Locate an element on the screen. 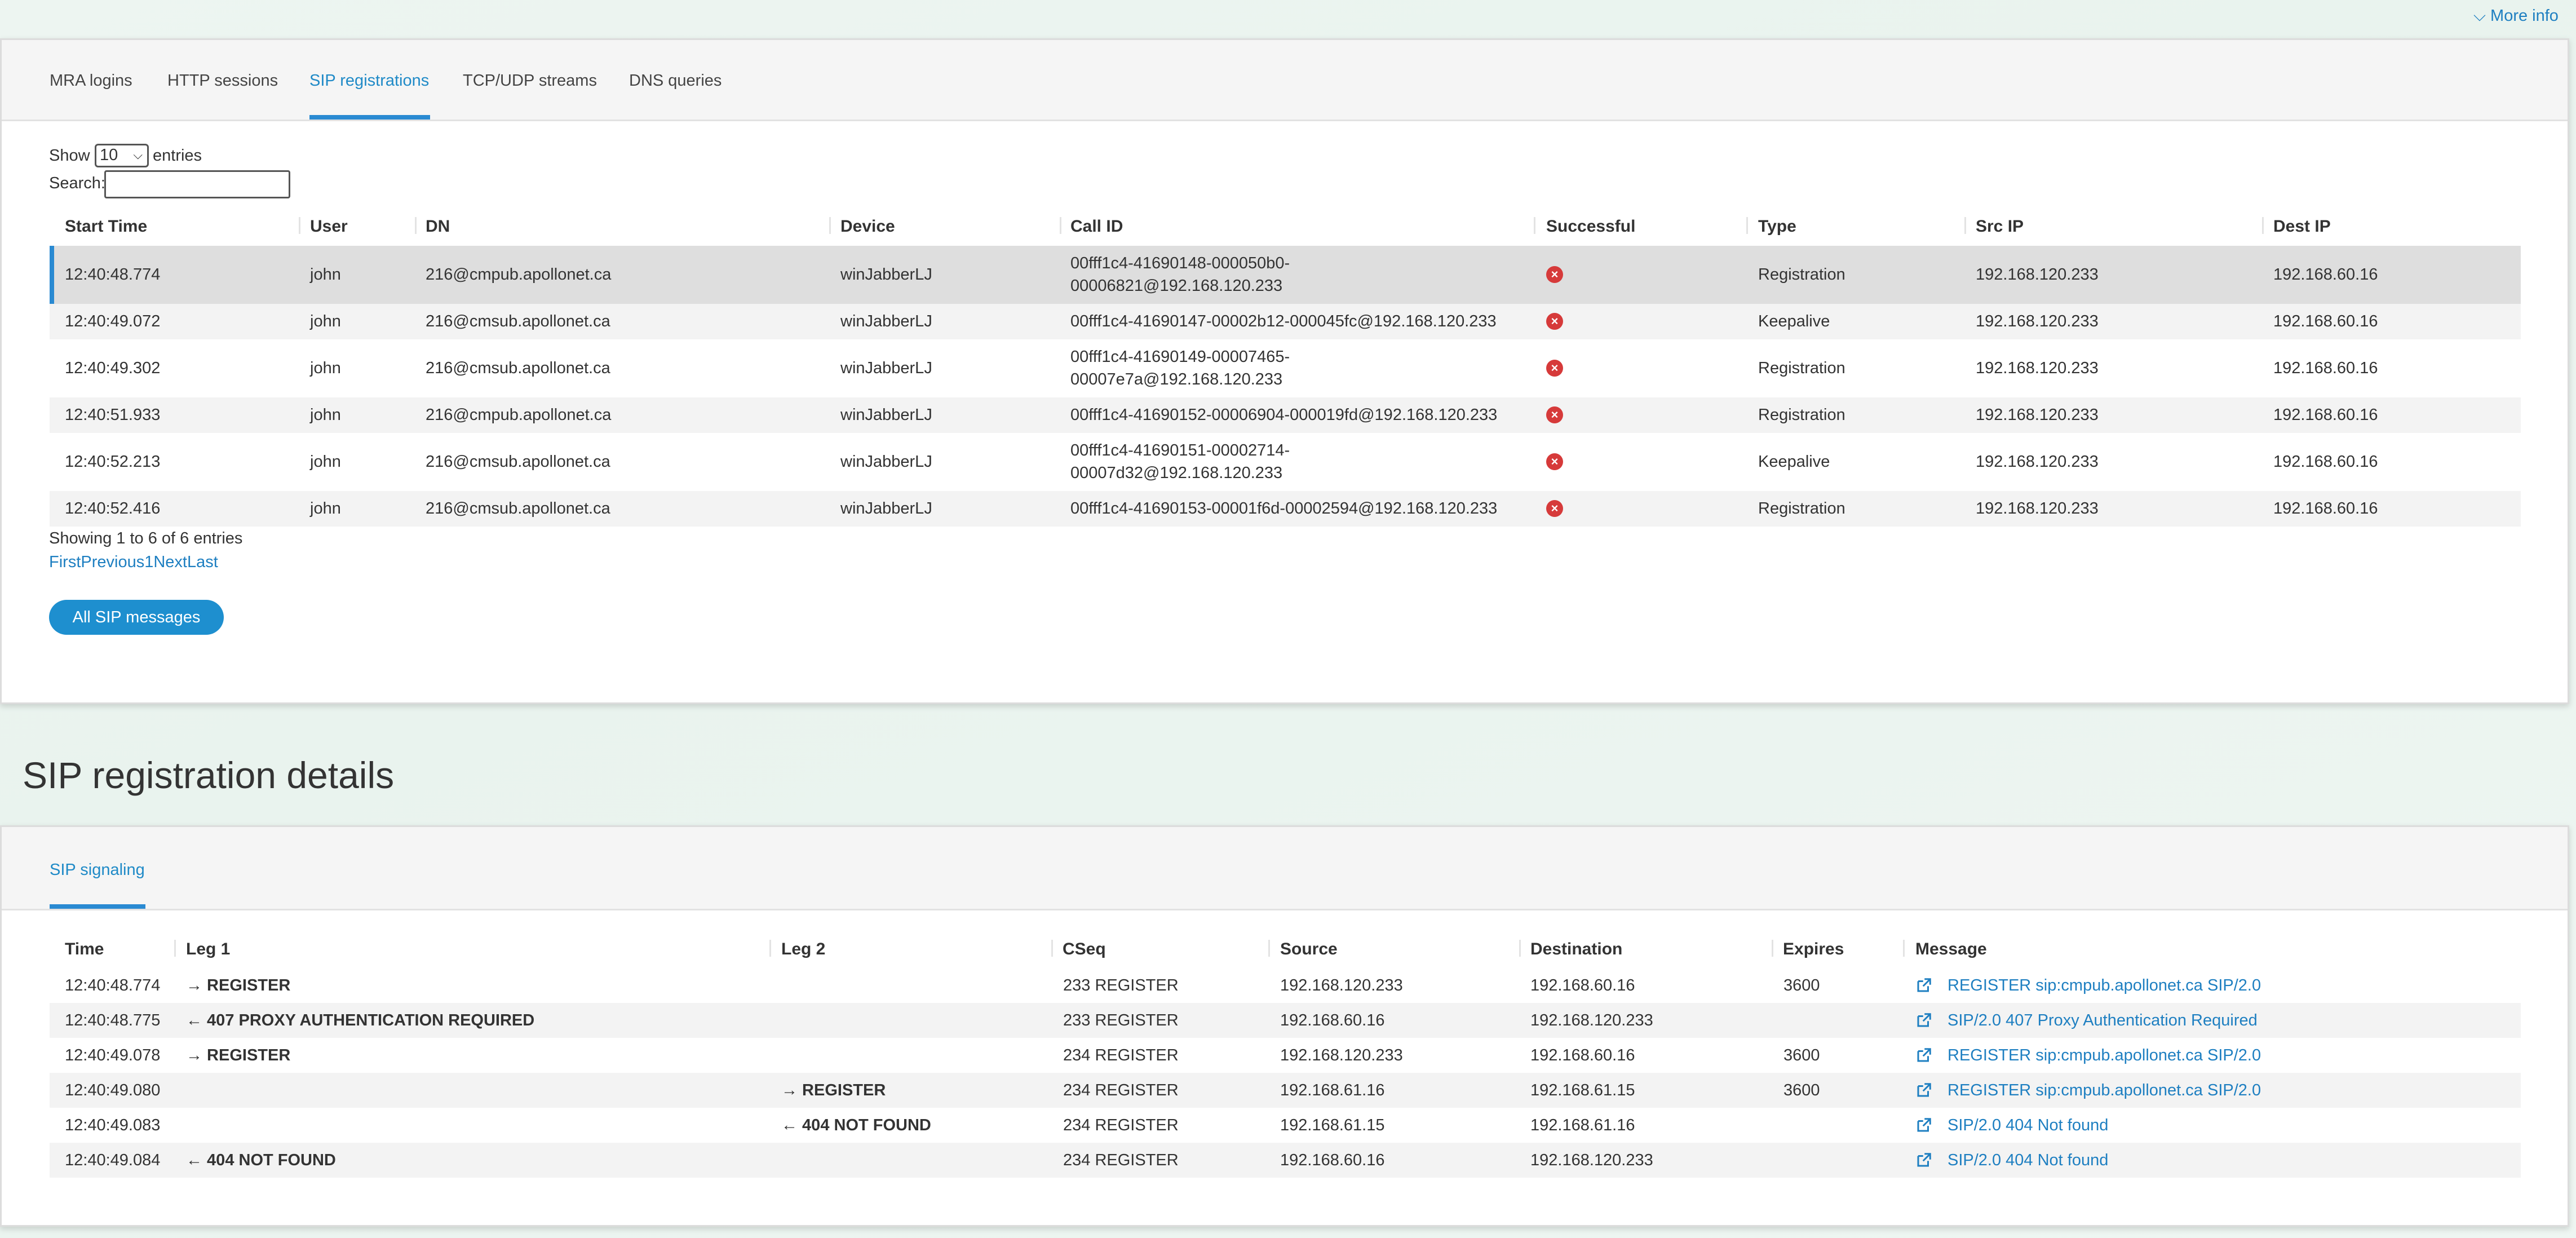 The width and height of the screenshot is (2576, 1238). dn: 216@cmpub.apollonet.ca is located at coordinates (519, 275).